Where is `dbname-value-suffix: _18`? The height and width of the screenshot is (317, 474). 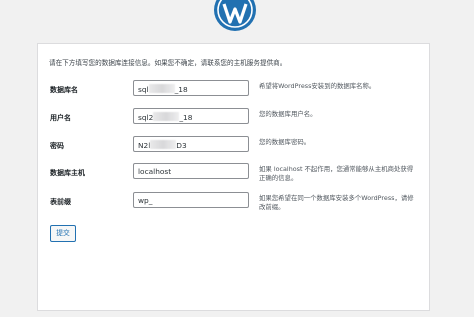 dbname-value-suffix: _18 is located at coordinates (181, 89).